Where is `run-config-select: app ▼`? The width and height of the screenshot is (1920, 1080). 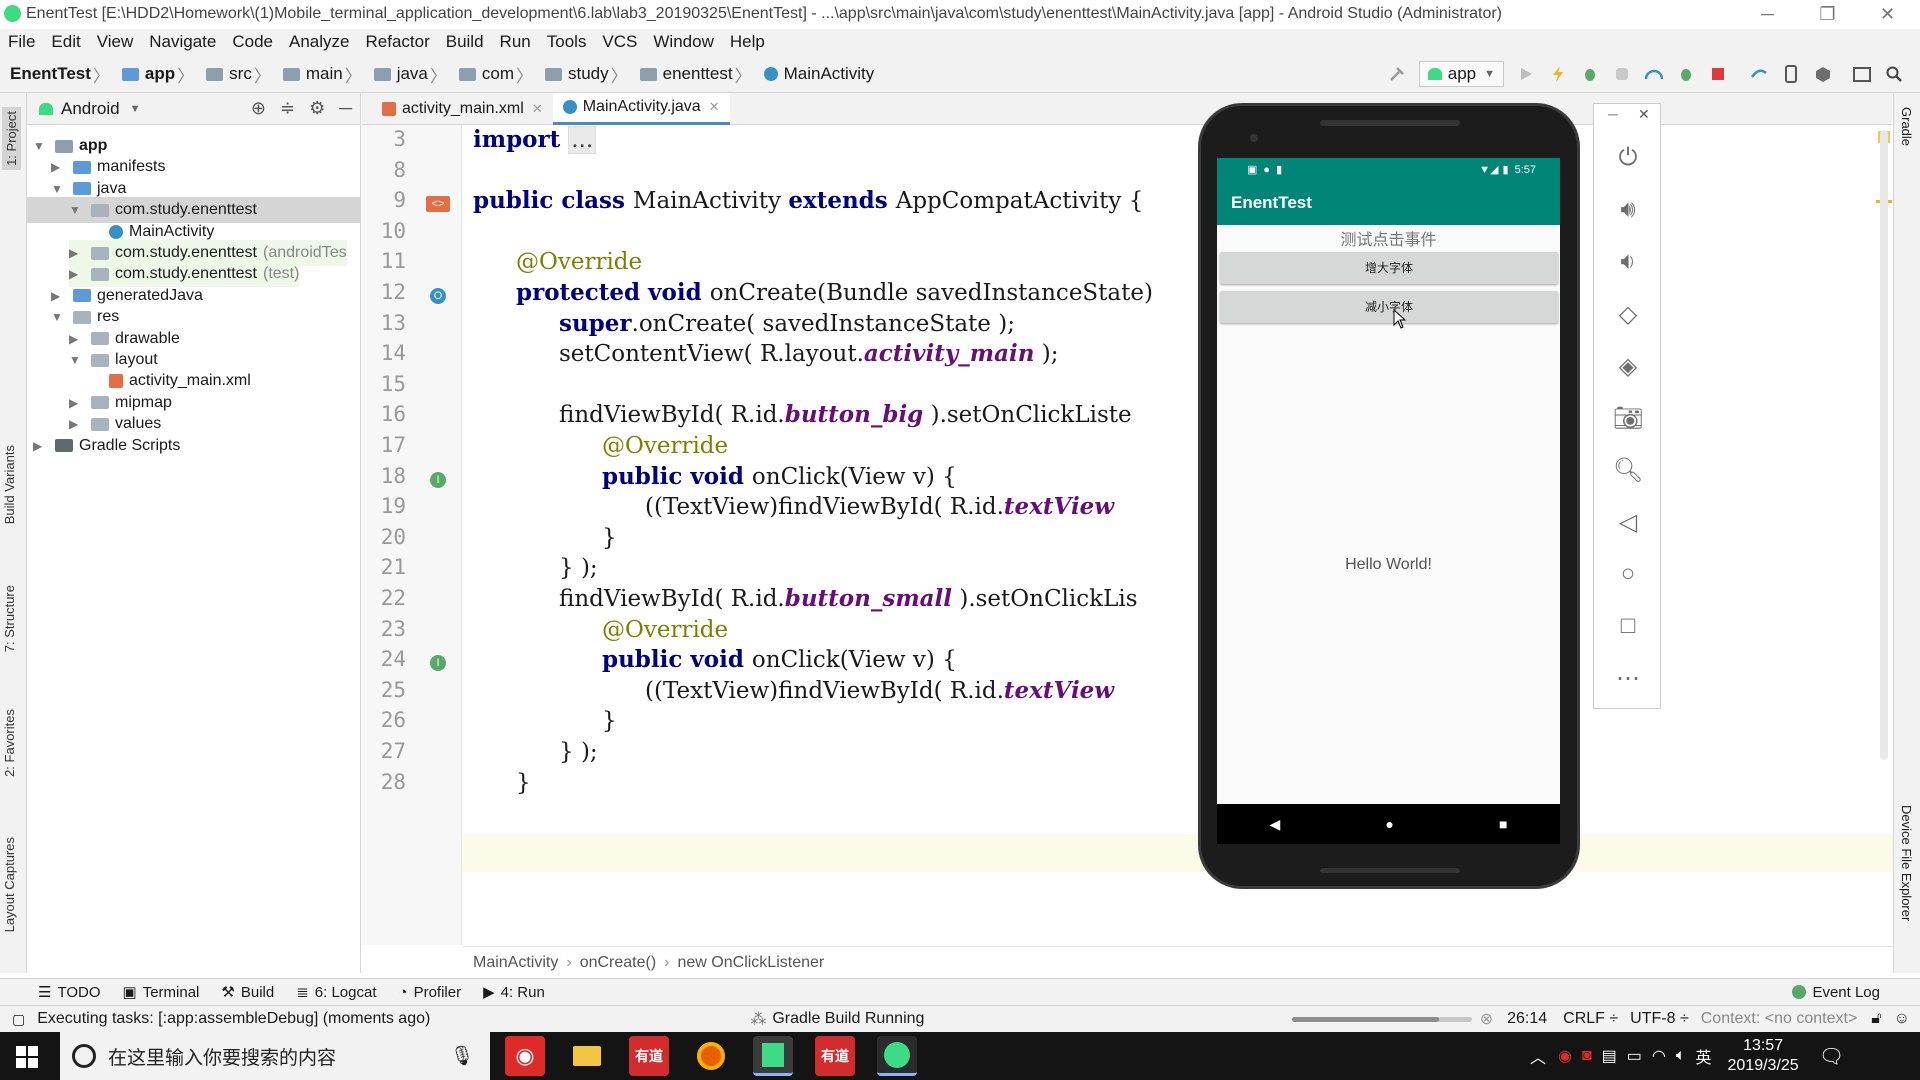 run-config-select: app ▼ is located at coordinates (1461, 74).